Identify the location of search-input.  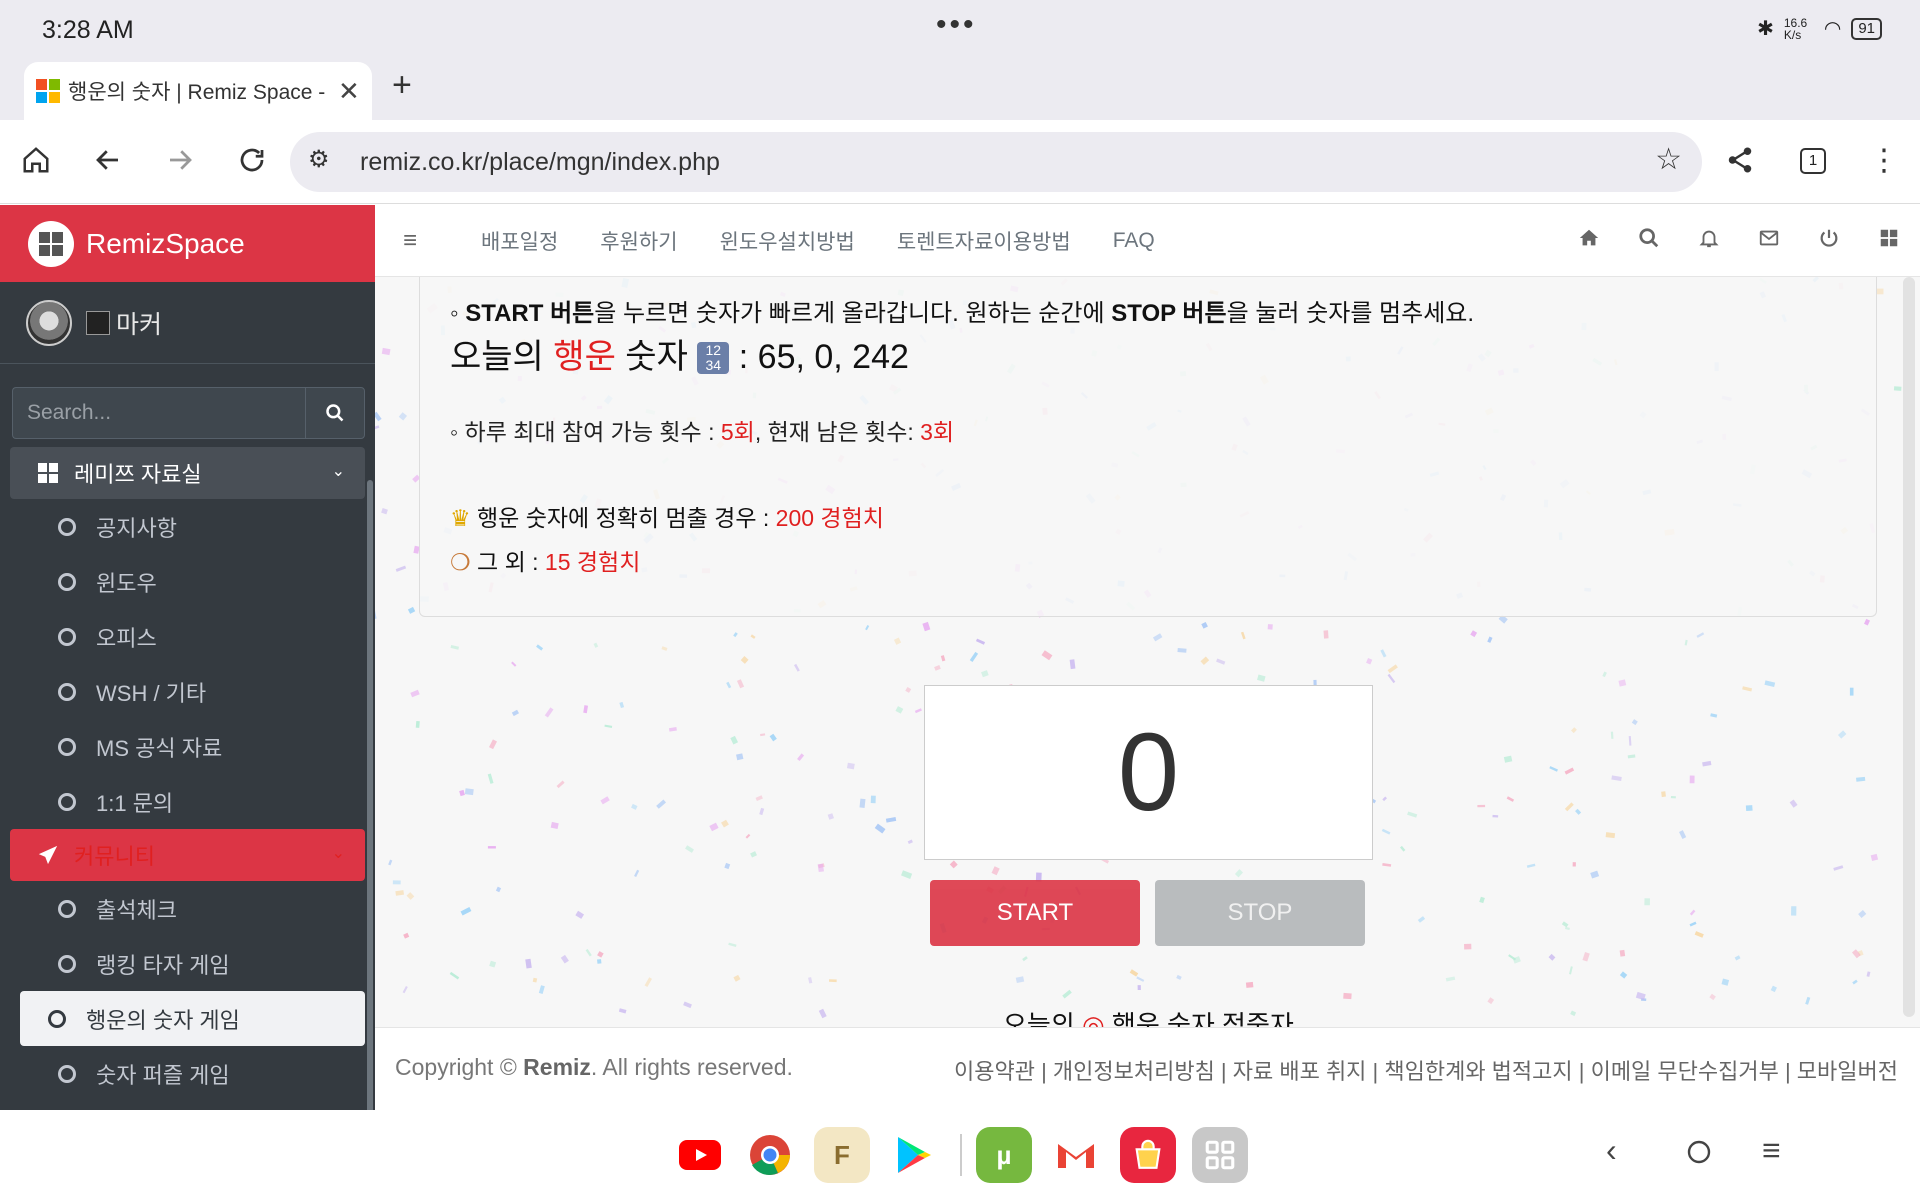
(158, 413).